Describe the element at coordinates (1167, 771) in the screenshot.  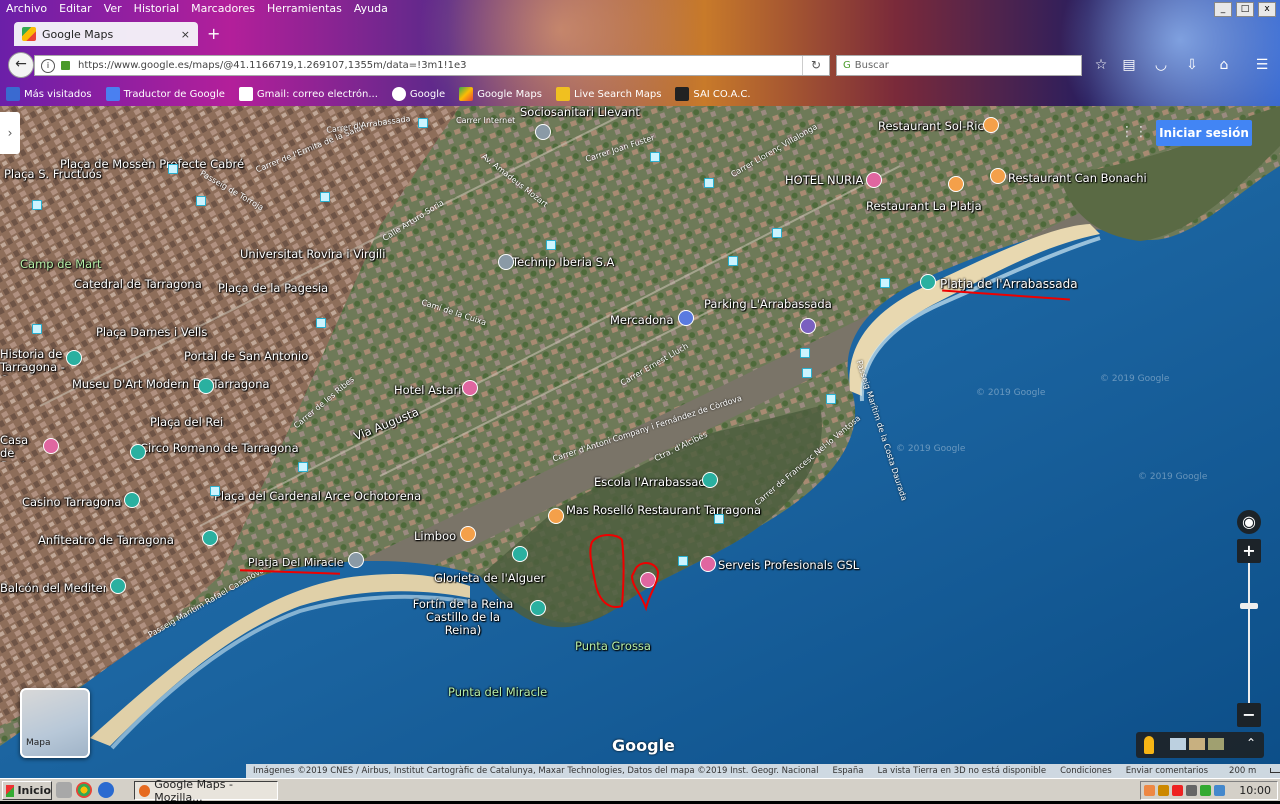
I see `footer-link-comentarios: Enviar comentarios` at that location.